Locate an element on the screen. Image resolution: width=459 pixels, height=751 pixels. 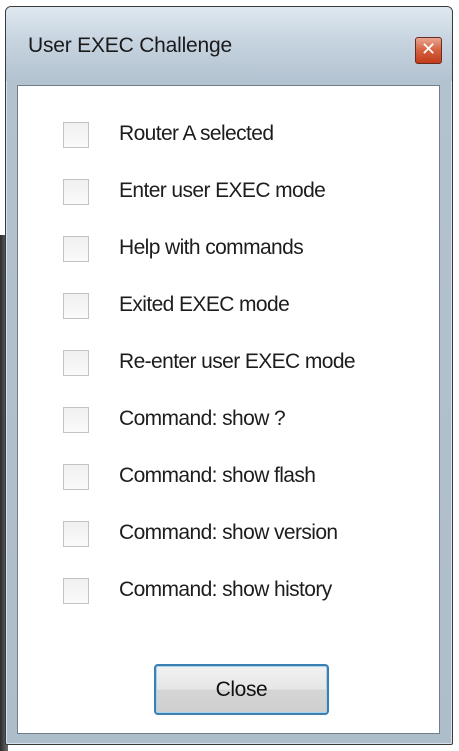
checklist-item-re-enter-user-exec-mode: Re-enter user EXEC mode is located at coordinates (228, 364).